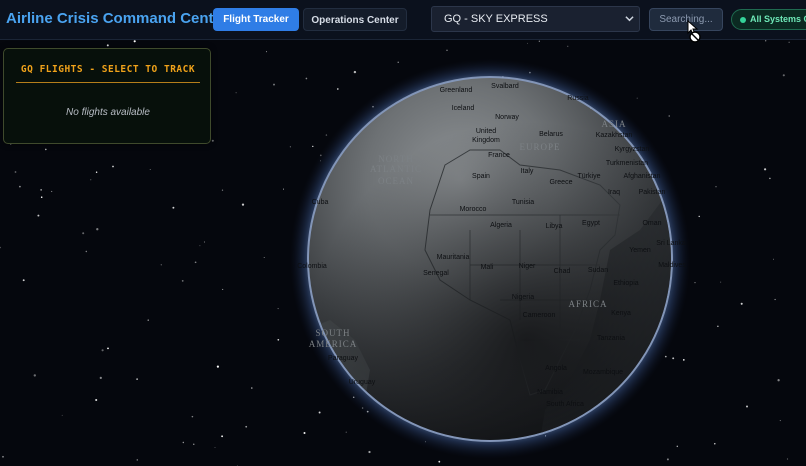  Describe the element at coordinates (642, 176) in the screenshot. I see `country-label: Afghanistan` at that location.